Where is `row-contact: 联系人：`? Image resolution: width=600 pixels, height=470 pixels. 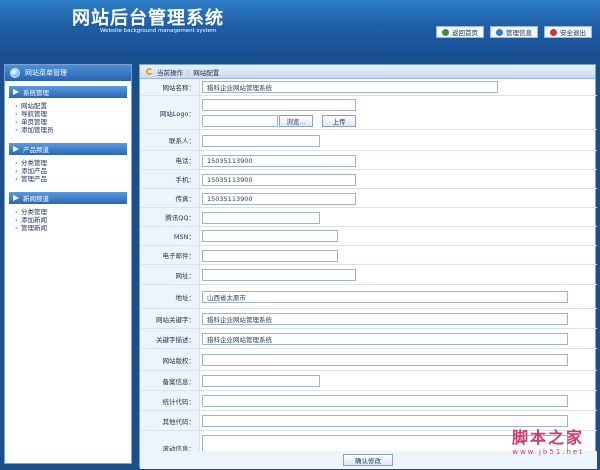 row-contact: 联系人： is located at coordinates (368, 140).